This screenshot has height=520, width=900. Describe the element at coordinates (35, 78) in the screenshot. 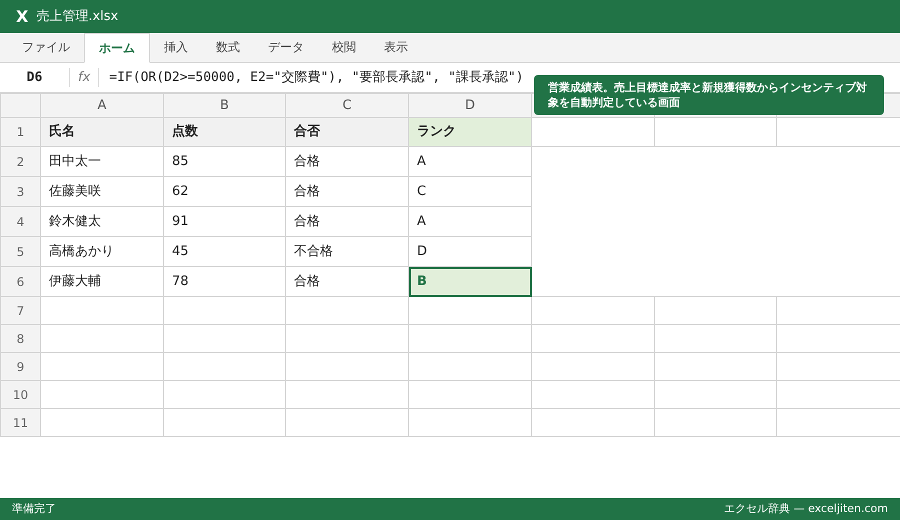

I see `name-box: D6` at that location.